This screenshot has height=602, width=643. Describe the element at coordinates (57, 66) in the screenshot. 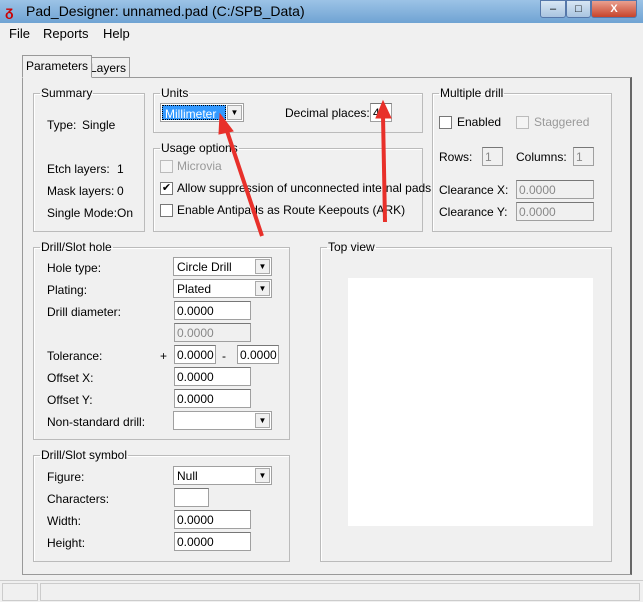

I see `tab-parameters: Parameters` at that location.